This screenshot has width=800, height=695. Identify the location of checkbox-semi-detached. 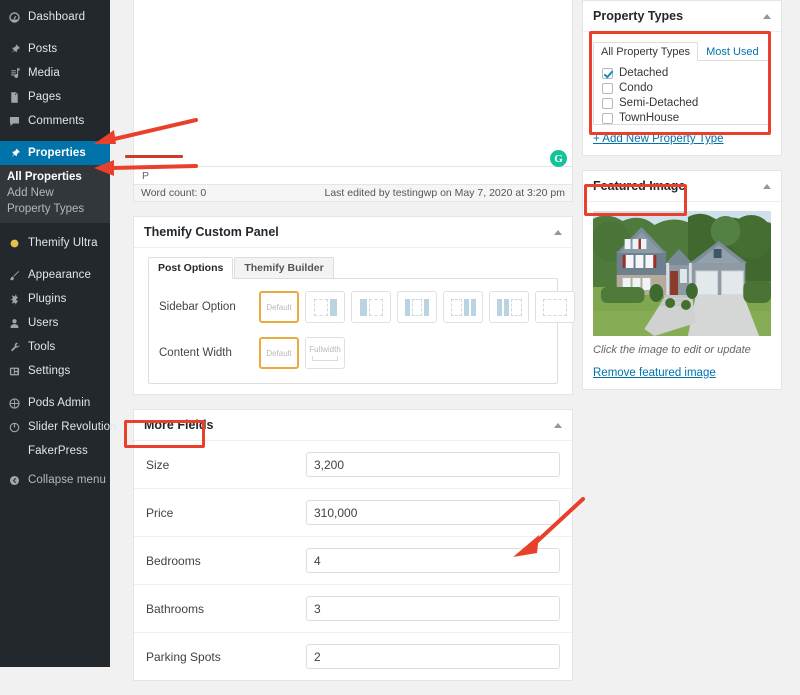
(607, 103).